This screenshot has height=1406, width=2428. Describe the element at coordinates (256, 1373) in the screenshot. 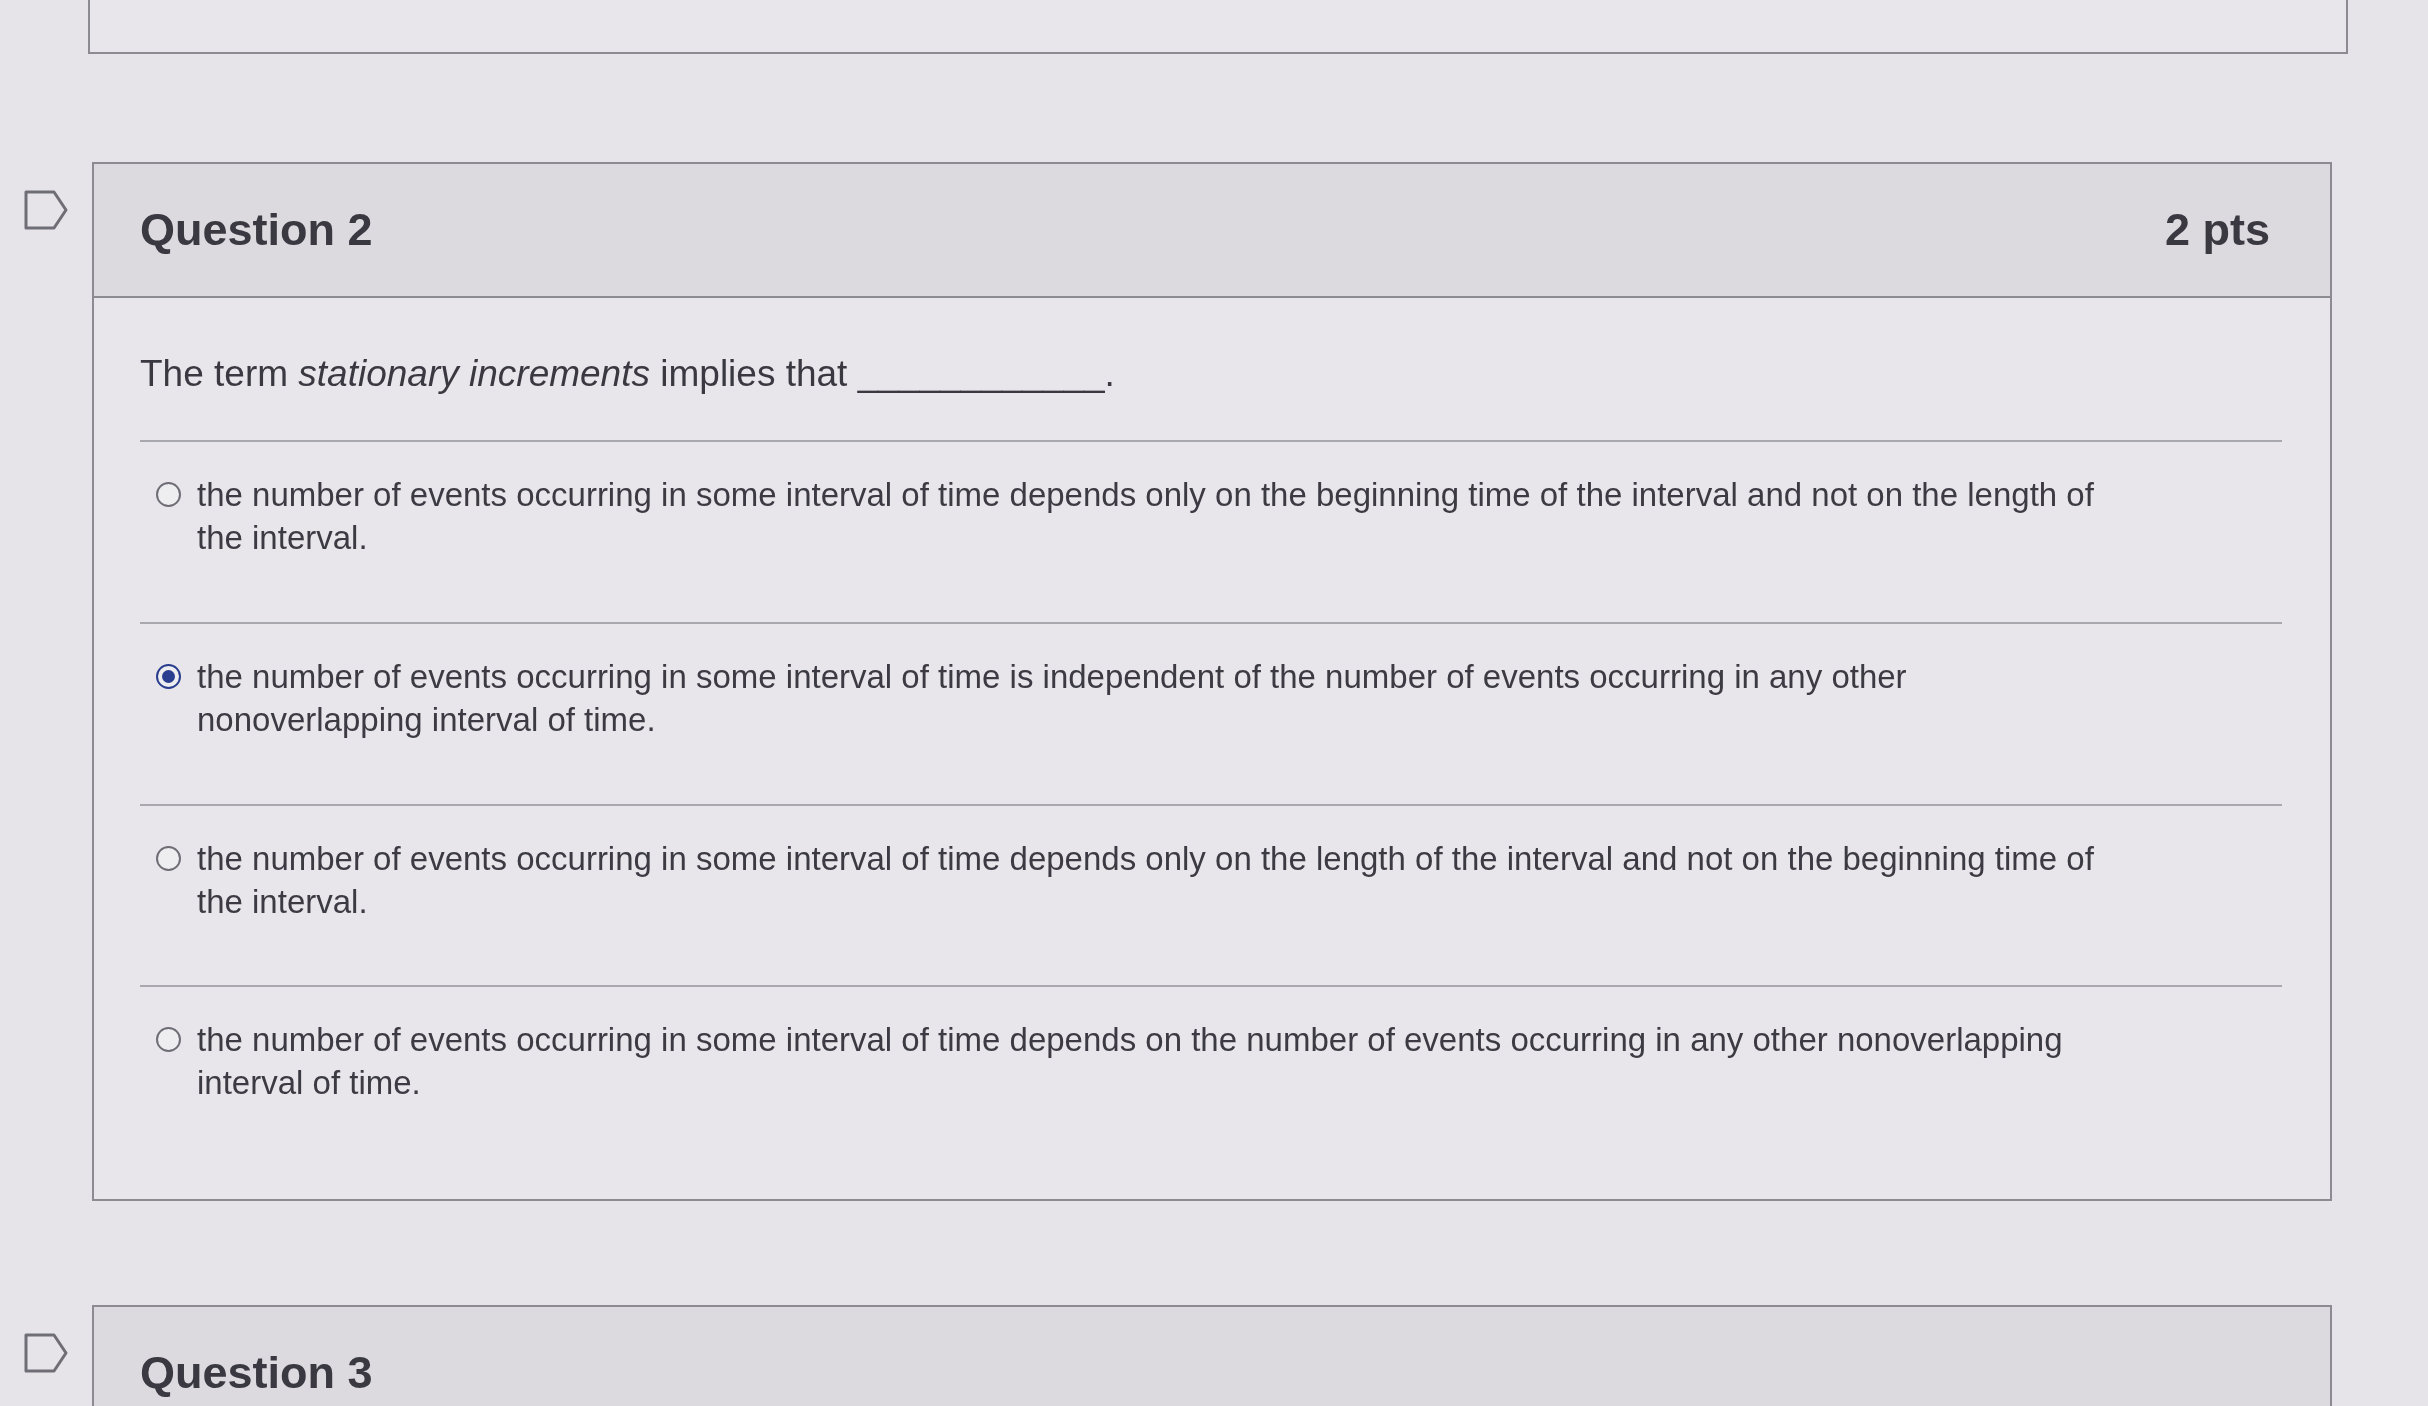

I see `question-title: Question 3` at that location.